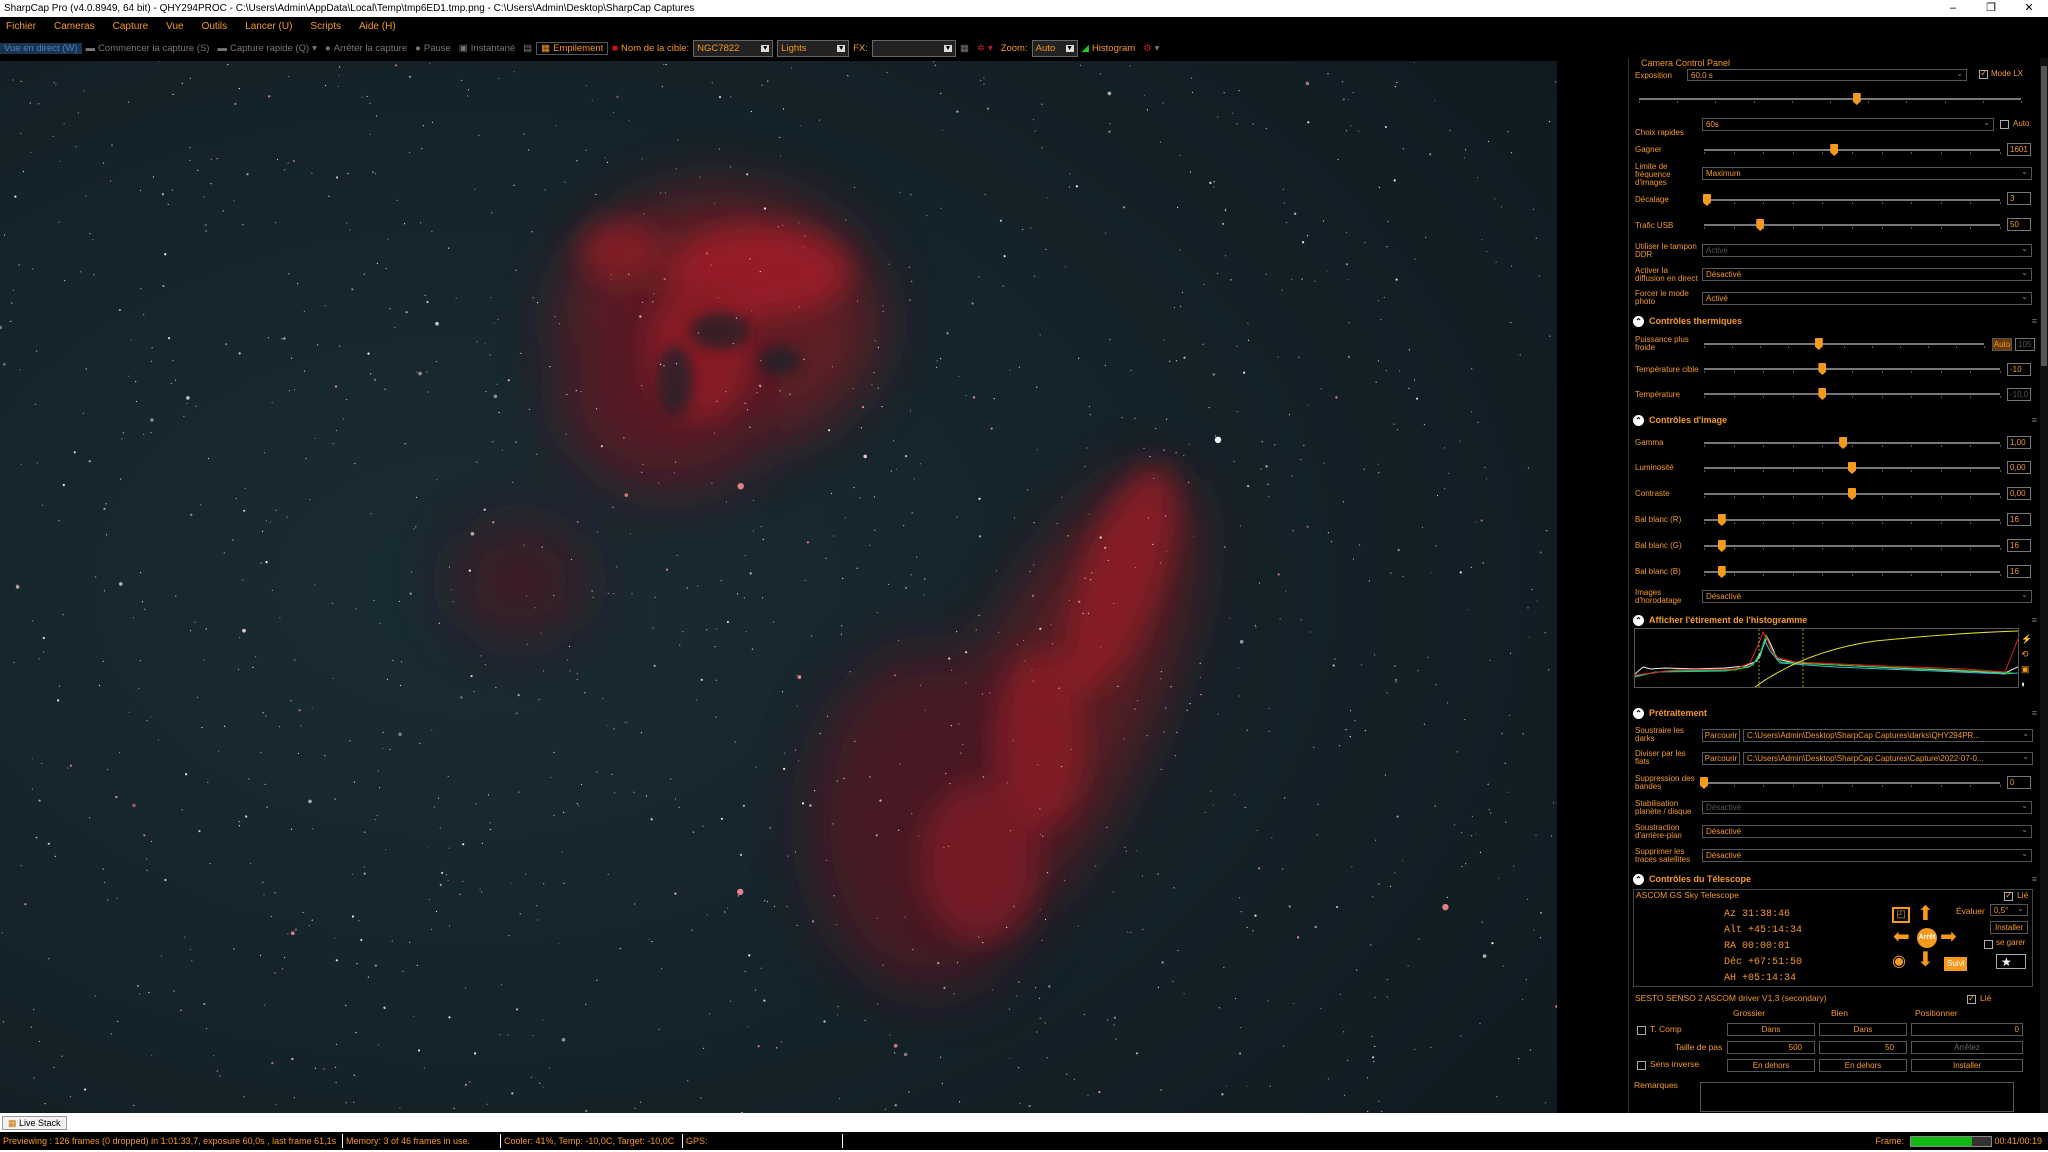 The height and width of the screenshot is (1152, 2048). What do you see at coordinates (1867, 173) in the screenshot?
I see `frame-rate-select: Maximum` at bounding box center [1867, 173].